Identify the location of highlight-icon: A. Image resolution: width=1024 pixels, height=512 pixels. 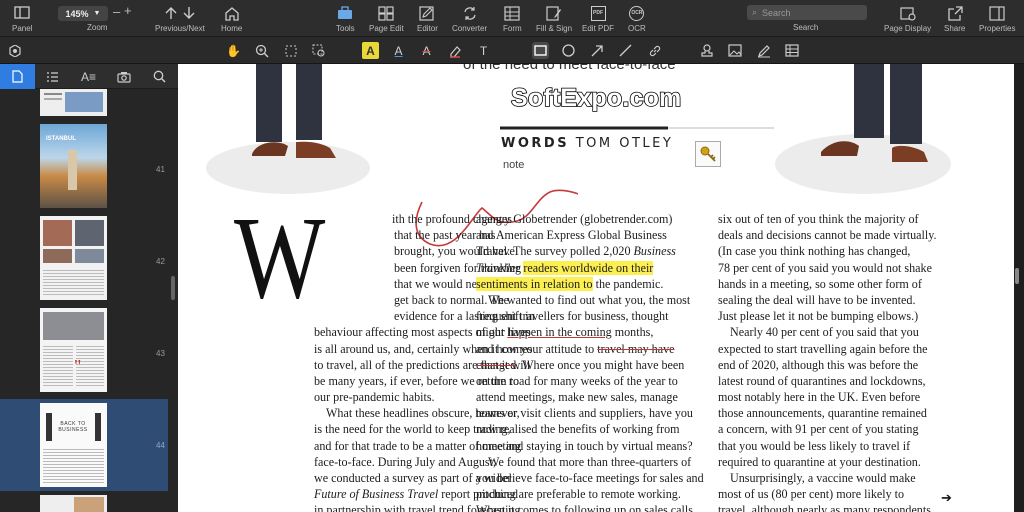
(370, 50).